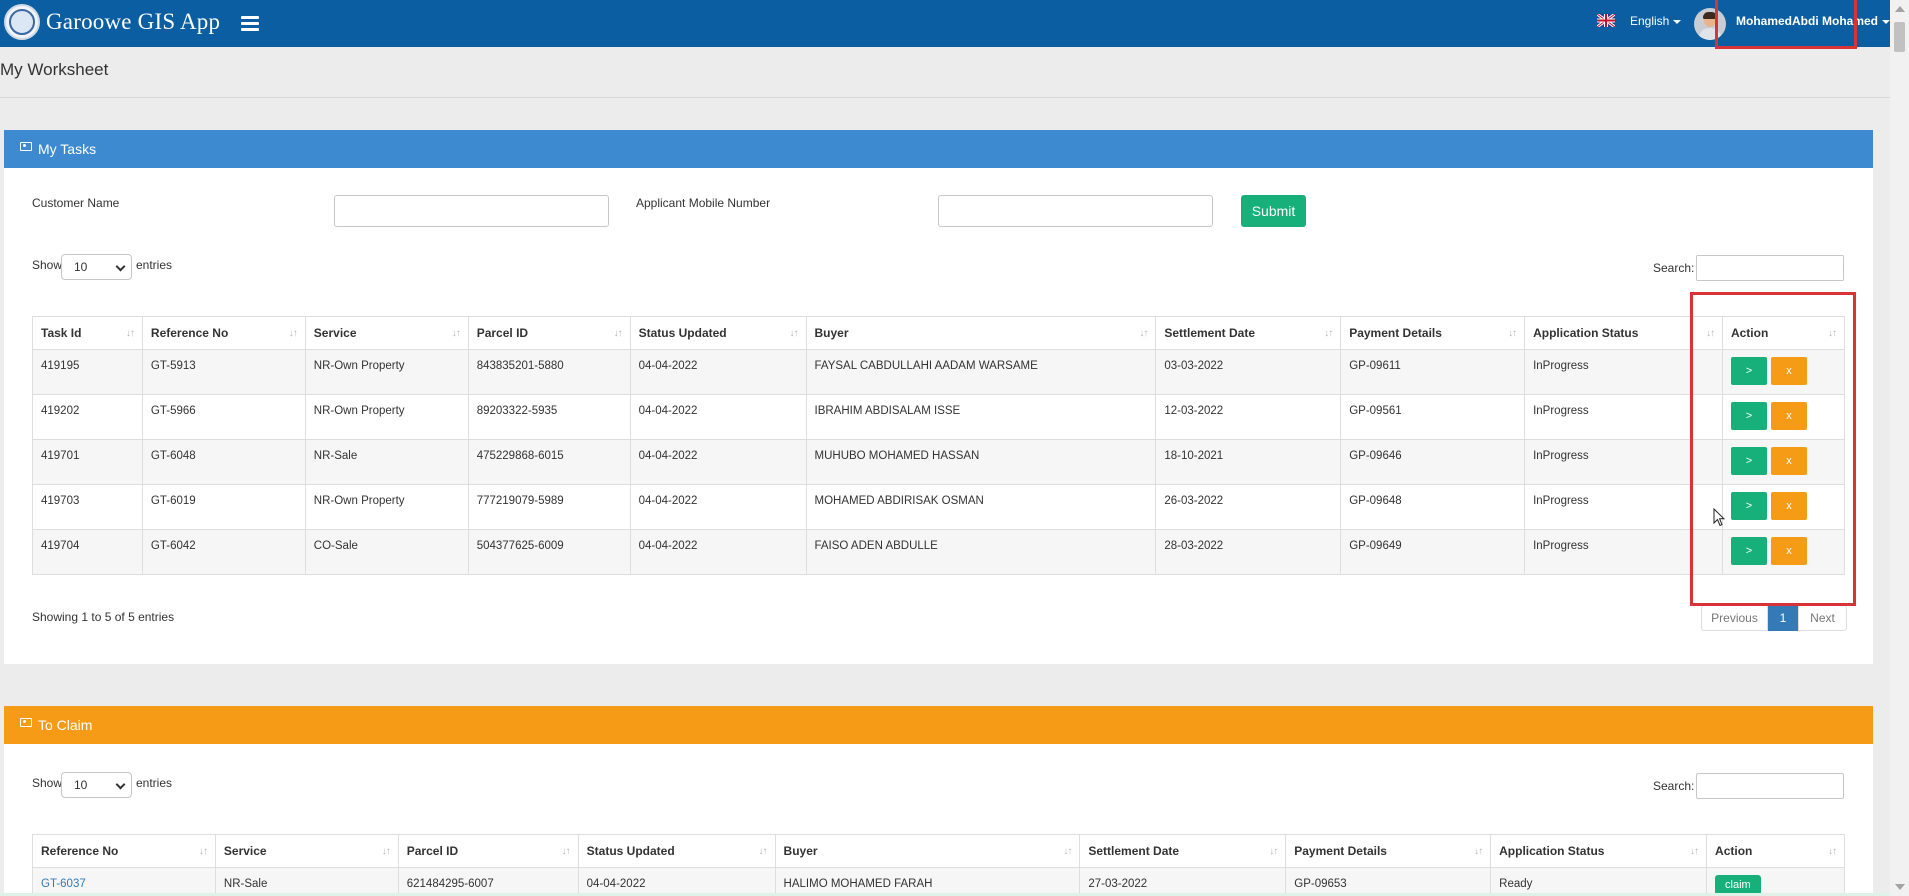 Image resolution: width=1909 pixels, height=896 pixels. Describe the element at coordinates (1248, 417) in the screenshot. I see `settlement-date-cell: 12-03-2022` at that location.